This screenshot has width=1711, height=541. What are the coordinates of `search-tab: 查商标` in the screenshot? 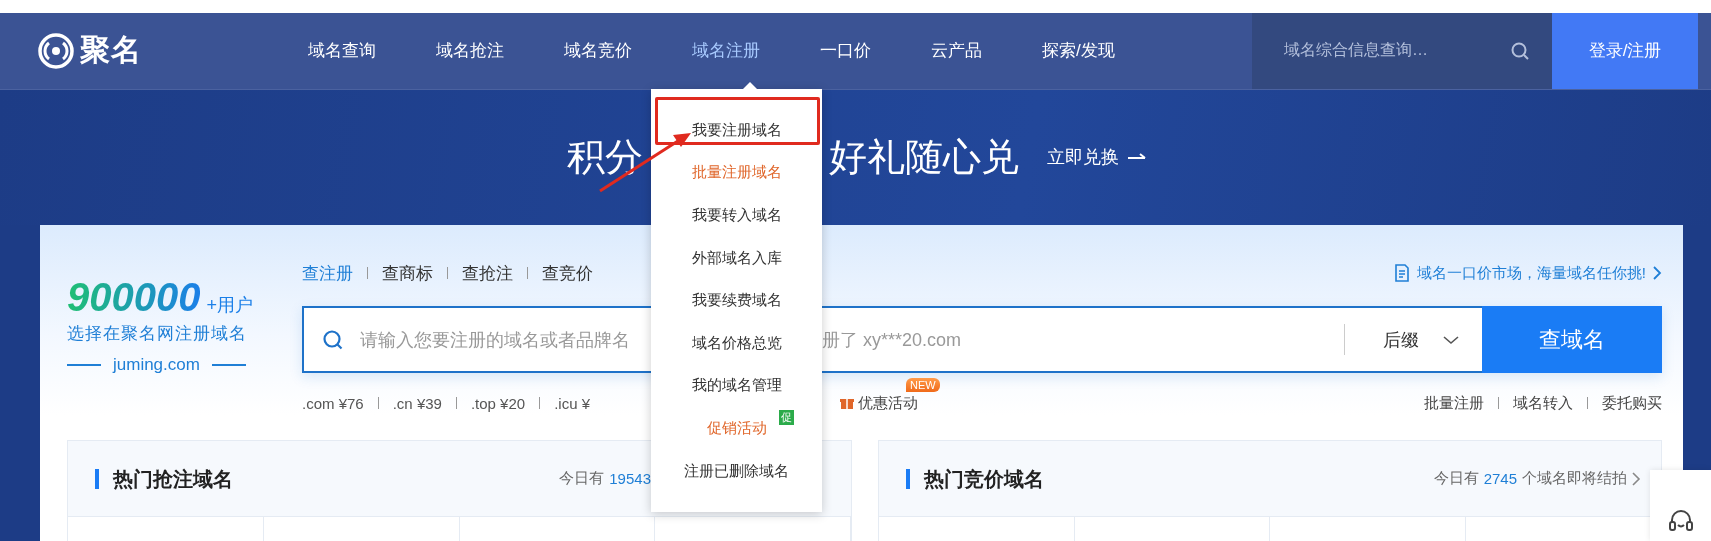 It's located at (407, 273).